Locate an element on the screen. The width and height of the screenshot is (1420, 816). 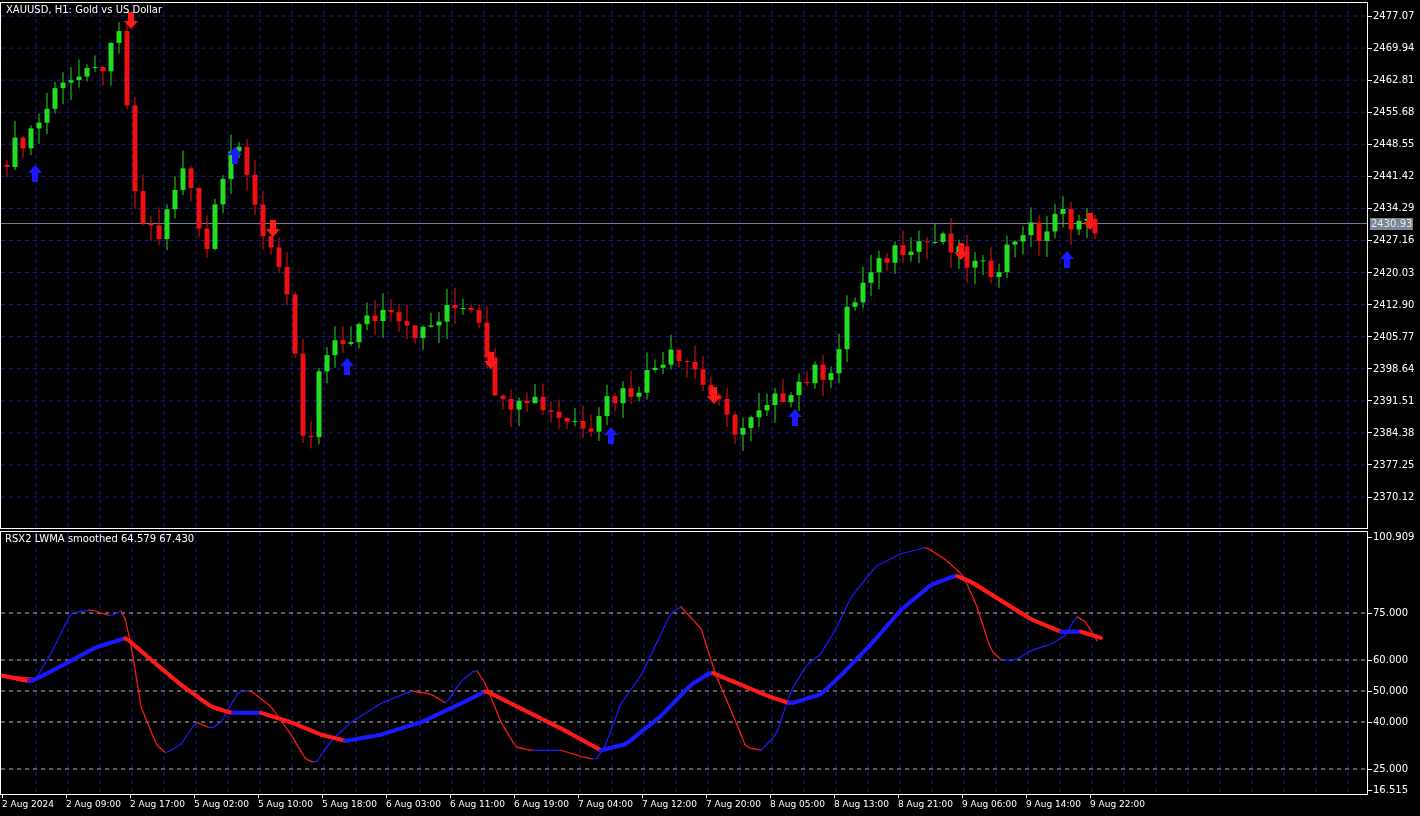
time-axis-label: 2 Aug 2024 is located at coordinates (28, 804).